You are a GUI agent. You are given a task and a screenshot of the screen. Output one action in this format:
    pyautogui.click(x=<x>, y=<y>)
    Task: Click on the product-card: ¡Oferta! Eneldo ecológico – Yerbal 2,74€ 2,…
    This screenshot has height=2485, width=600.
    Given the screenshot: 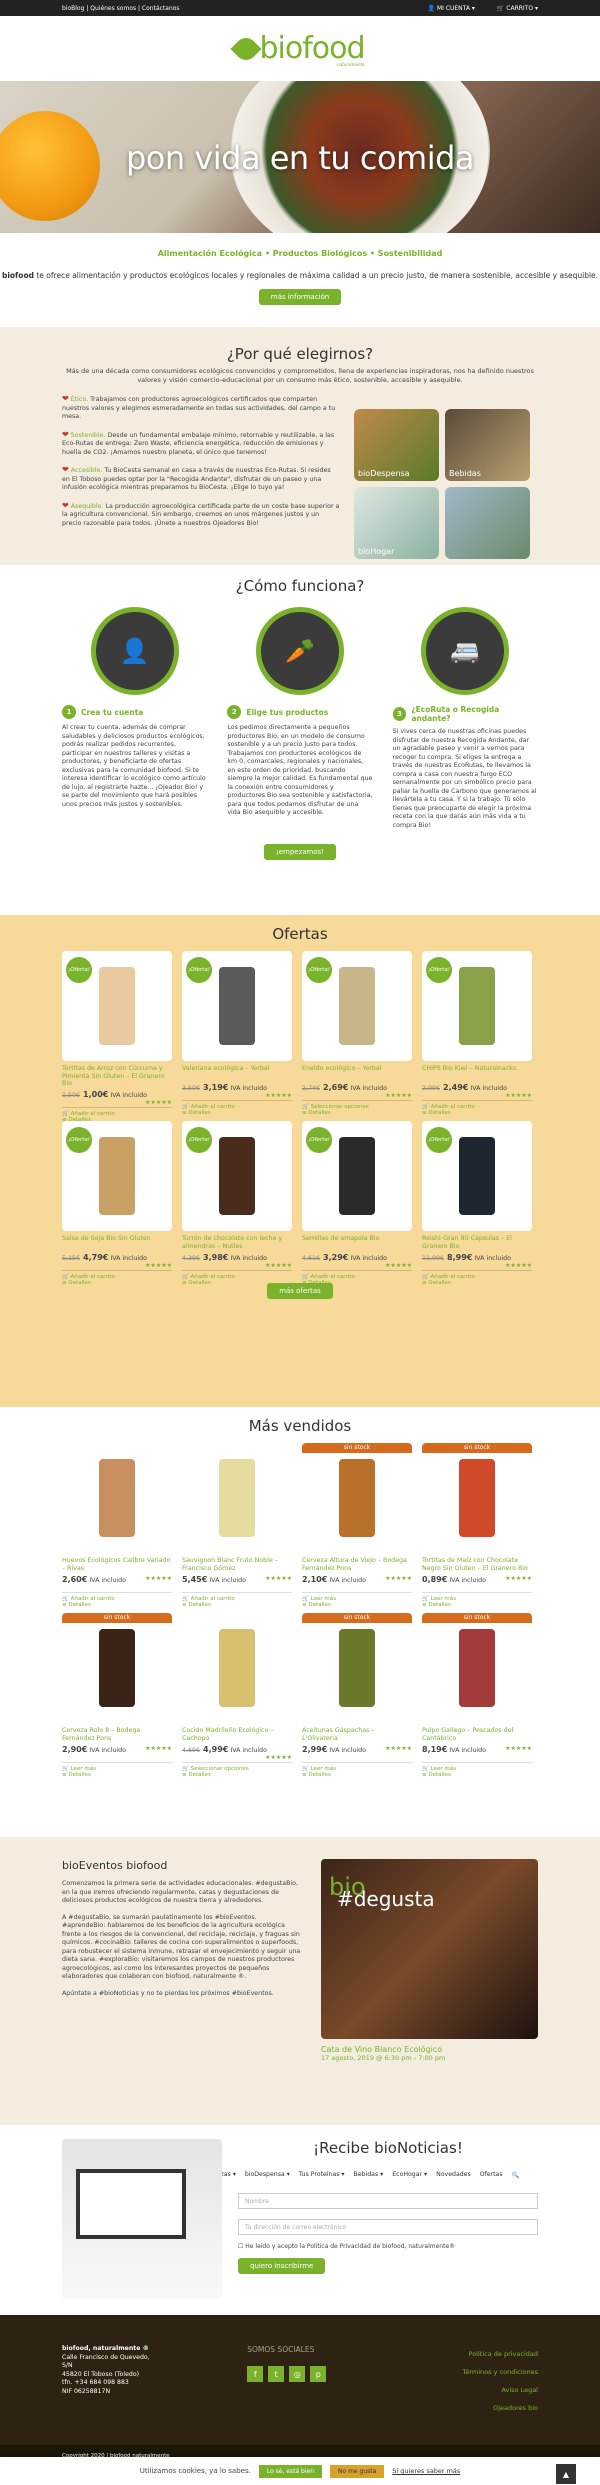 What is the action you would take?
    pyautogui.click(x=357, y=1033)
    